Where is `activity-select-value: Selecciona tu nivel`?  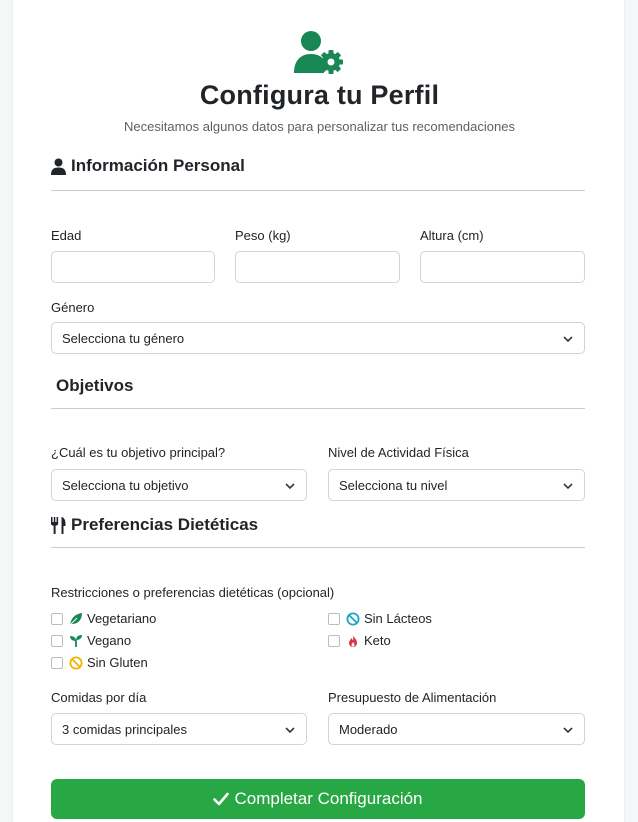 activity-select-value: Selecciona tu nivel is located at coordinates (393, 485).